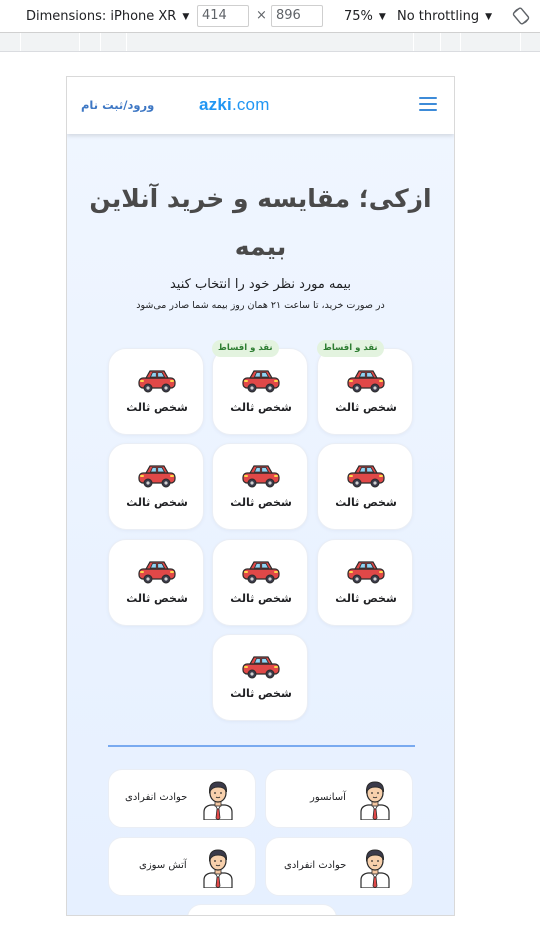 Image resolution: width=540 pixels, height=936 pixels. What do you see at coordinates (358, 16) in the screenshot?
I see `zoom-label: 75%` at bounding box center [358, 16].